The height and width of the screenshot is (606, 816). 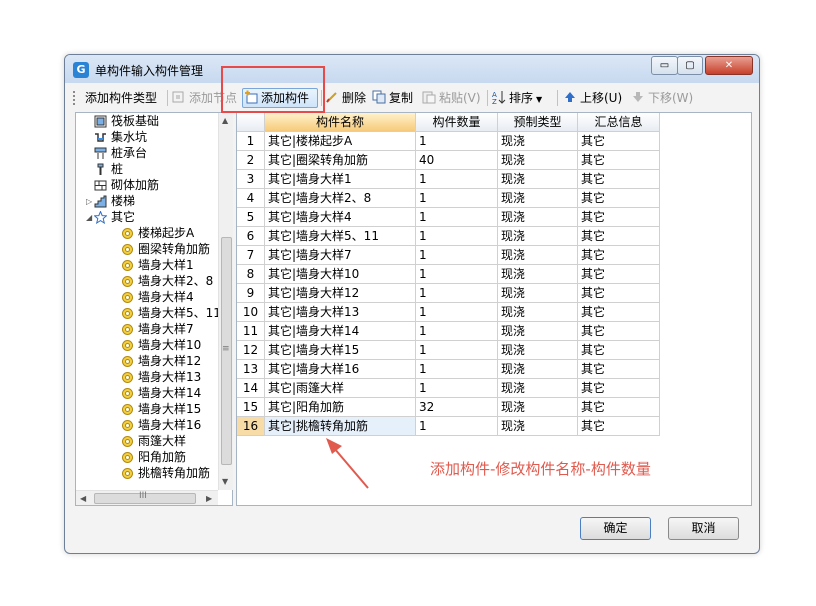 I want to click on move-up-button: 上移(U), so click(x=592, y=98).